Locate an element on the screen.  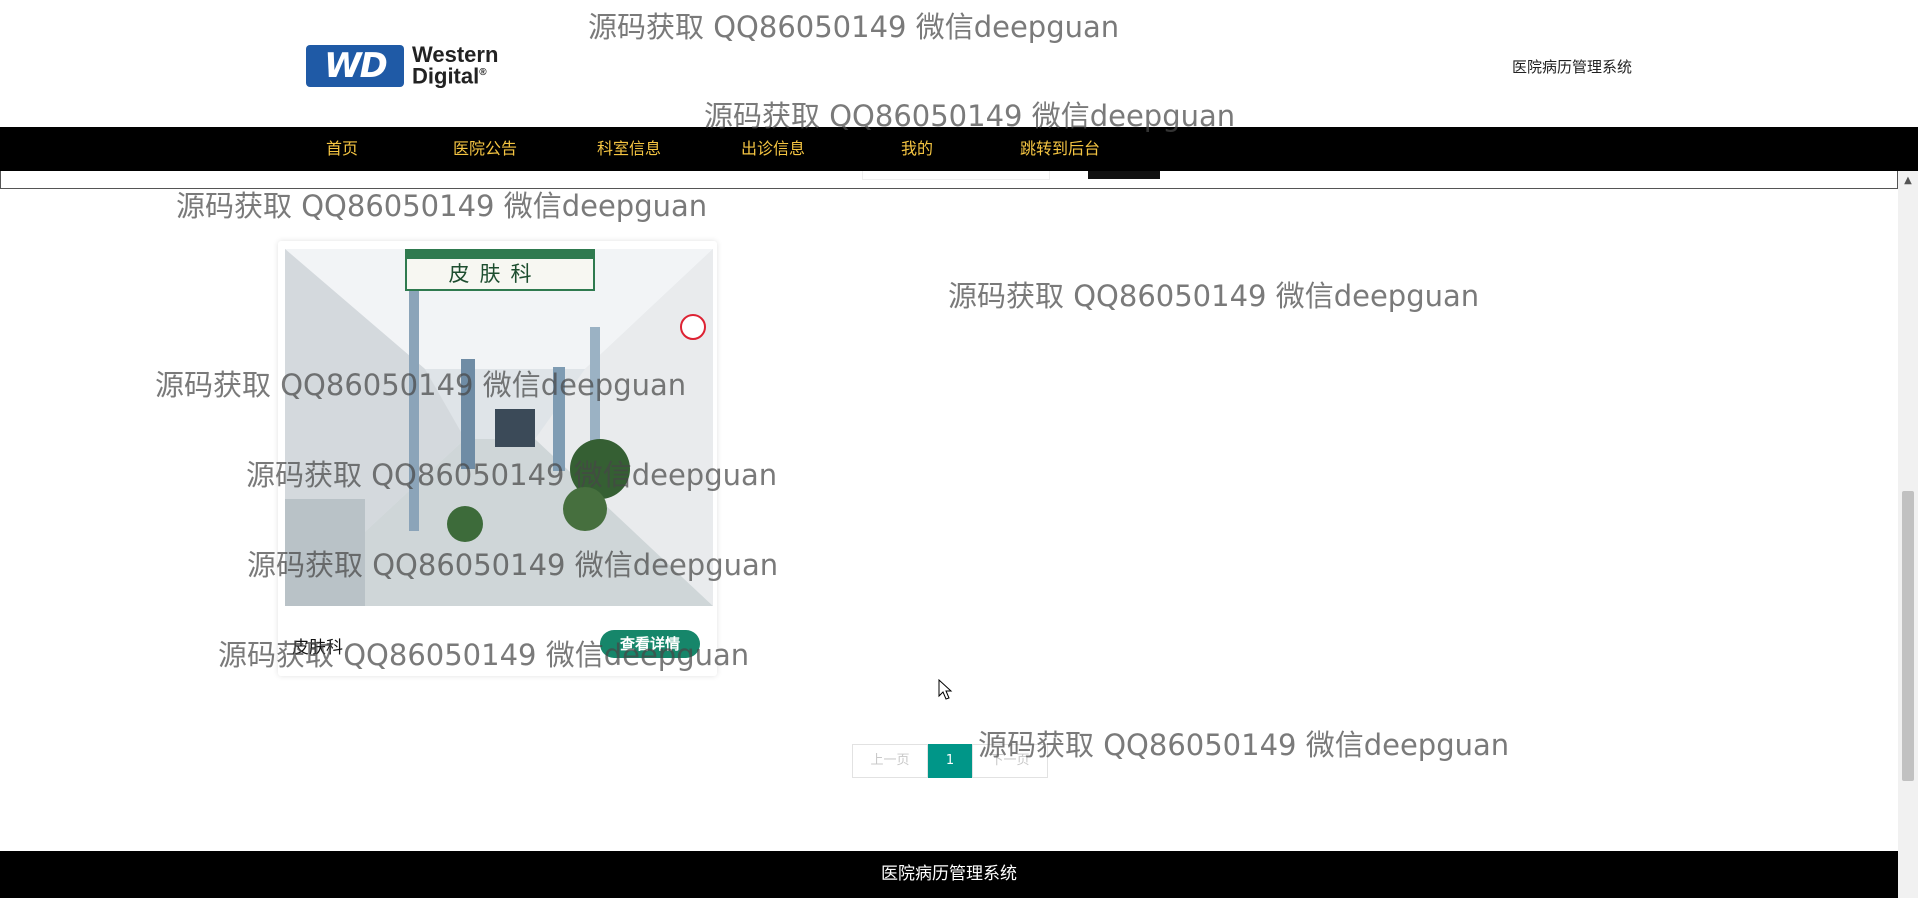
nav-item-home: 首页 is located at coordinates (342, 149).